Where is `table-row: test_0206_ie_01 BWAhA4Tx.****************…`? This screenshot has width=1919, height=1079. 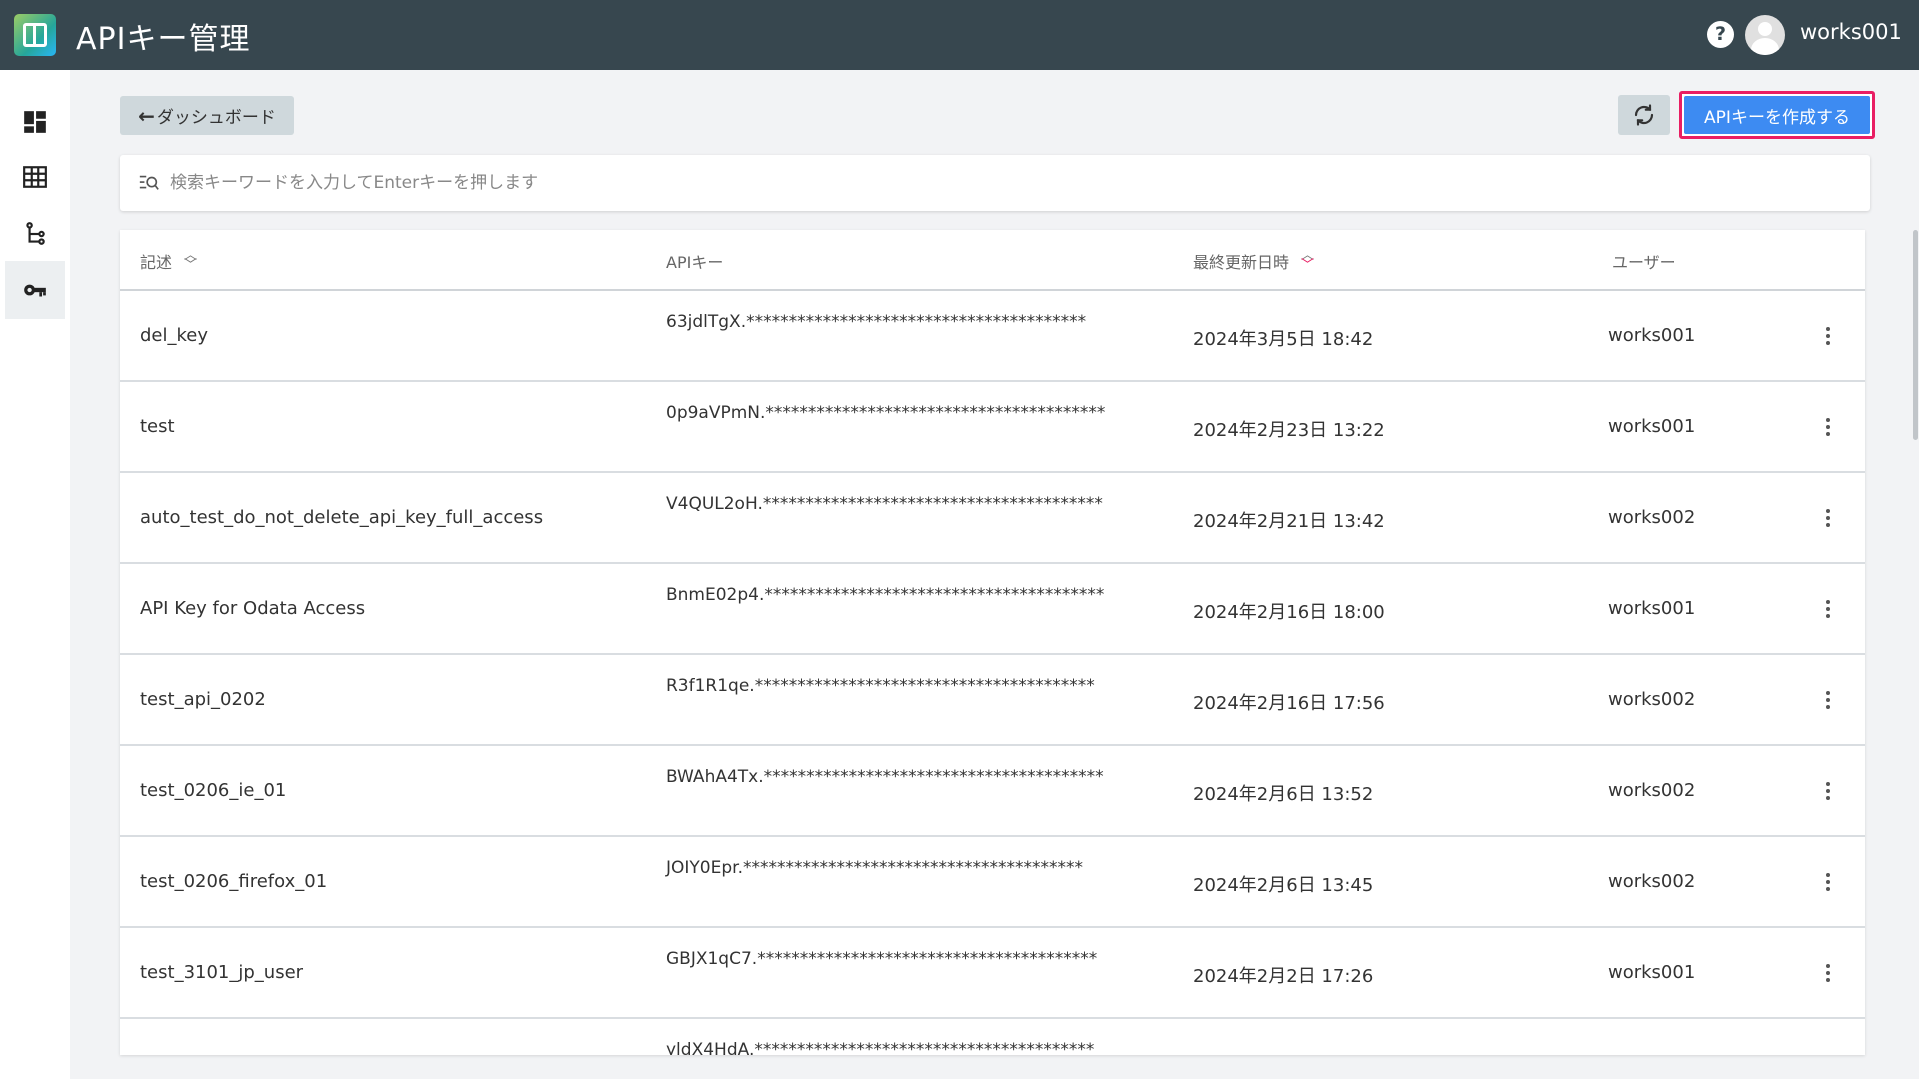
table-row: test_0206_ie_01 BWAhA4Tx.****************… is located at coordinates (992, 791).